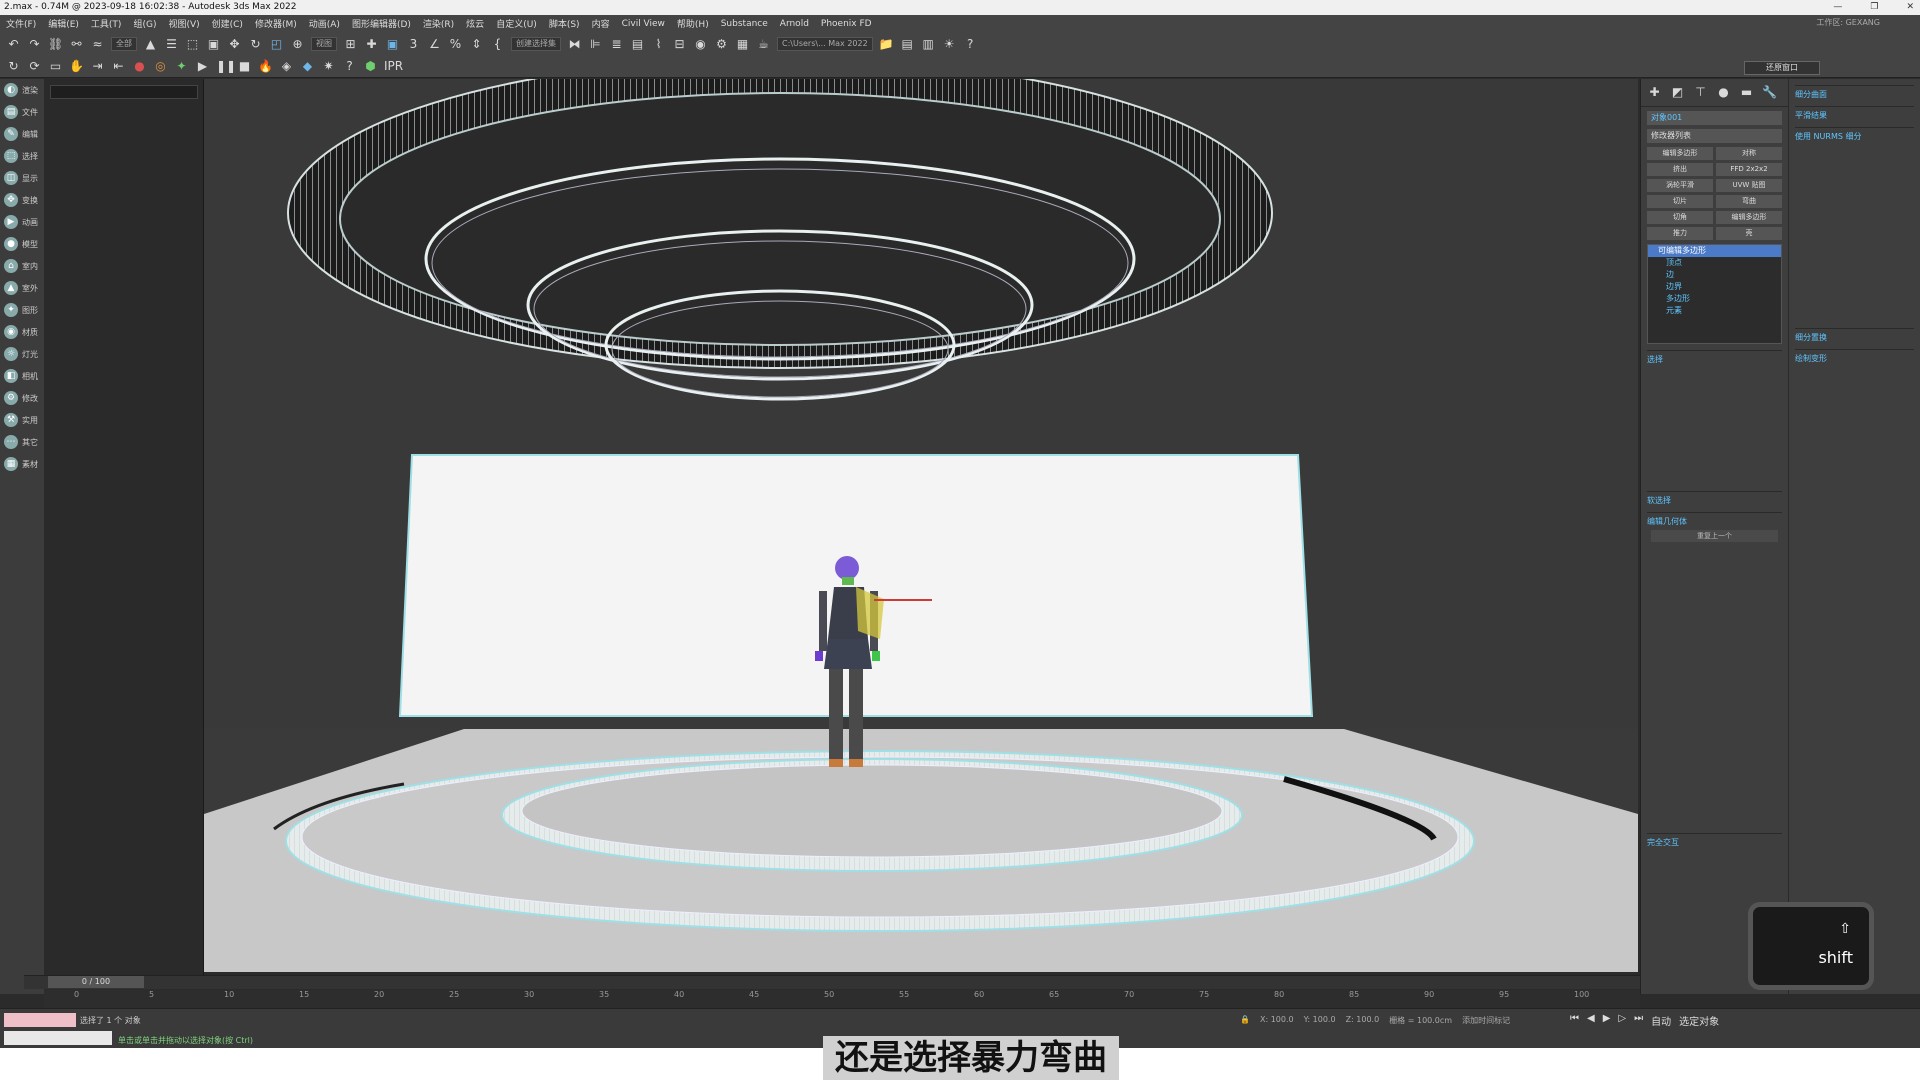 The image size is (1920, 1080). I want to click on stack-sub-vertex: 顶点, so click(1714, 263).